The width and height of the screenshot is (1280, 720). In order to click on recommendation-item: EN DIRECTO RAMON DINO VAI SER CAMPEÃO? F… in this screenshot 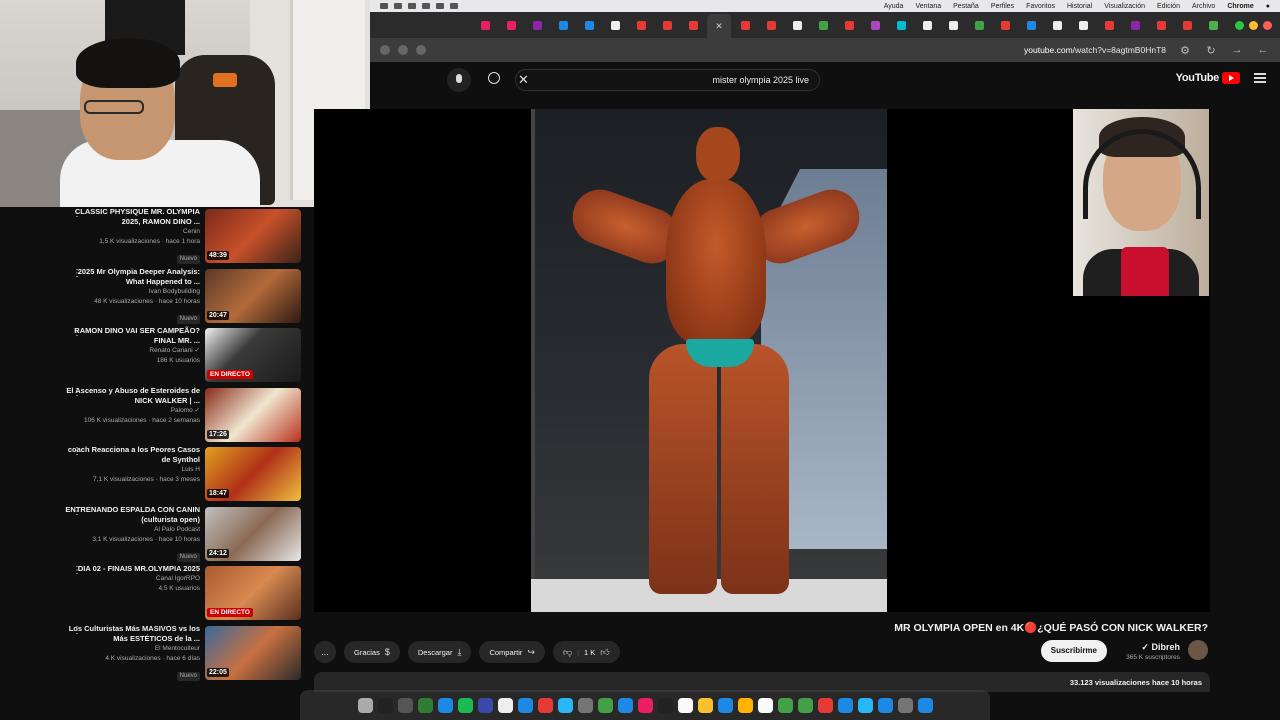, I will do `click(155, 355)`.